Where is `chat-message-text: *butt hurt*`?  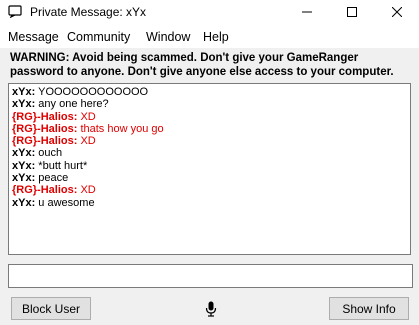
chat-message-text: *butt hurt* is located at coordinates (61, 165).